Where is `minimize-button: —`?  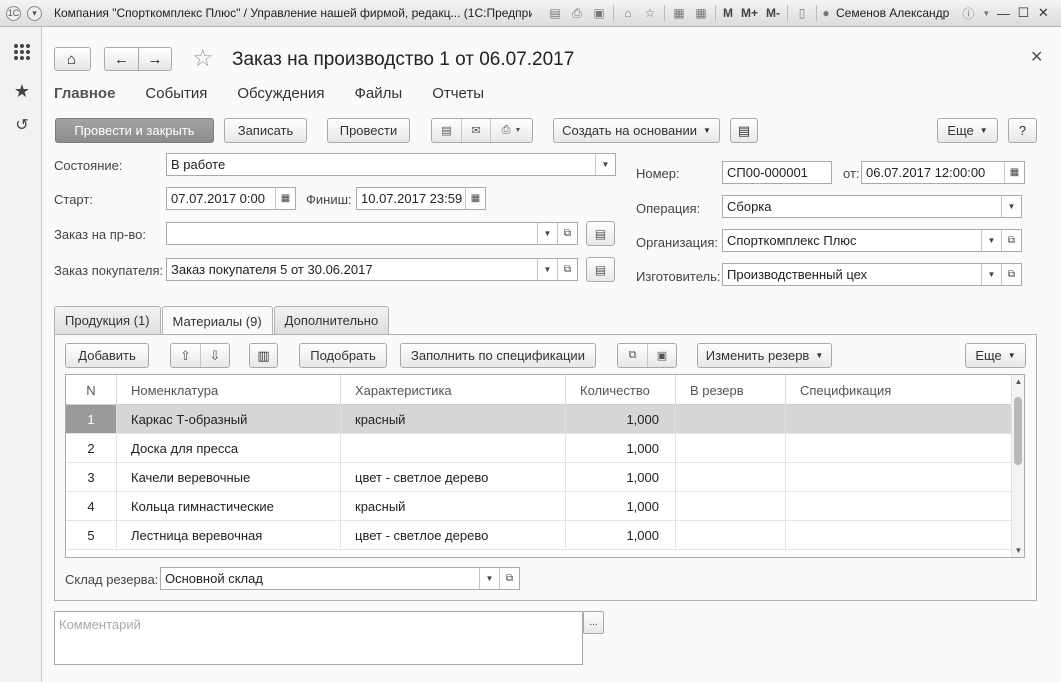 minimize-button: — is located at coordinates (1003, 13).